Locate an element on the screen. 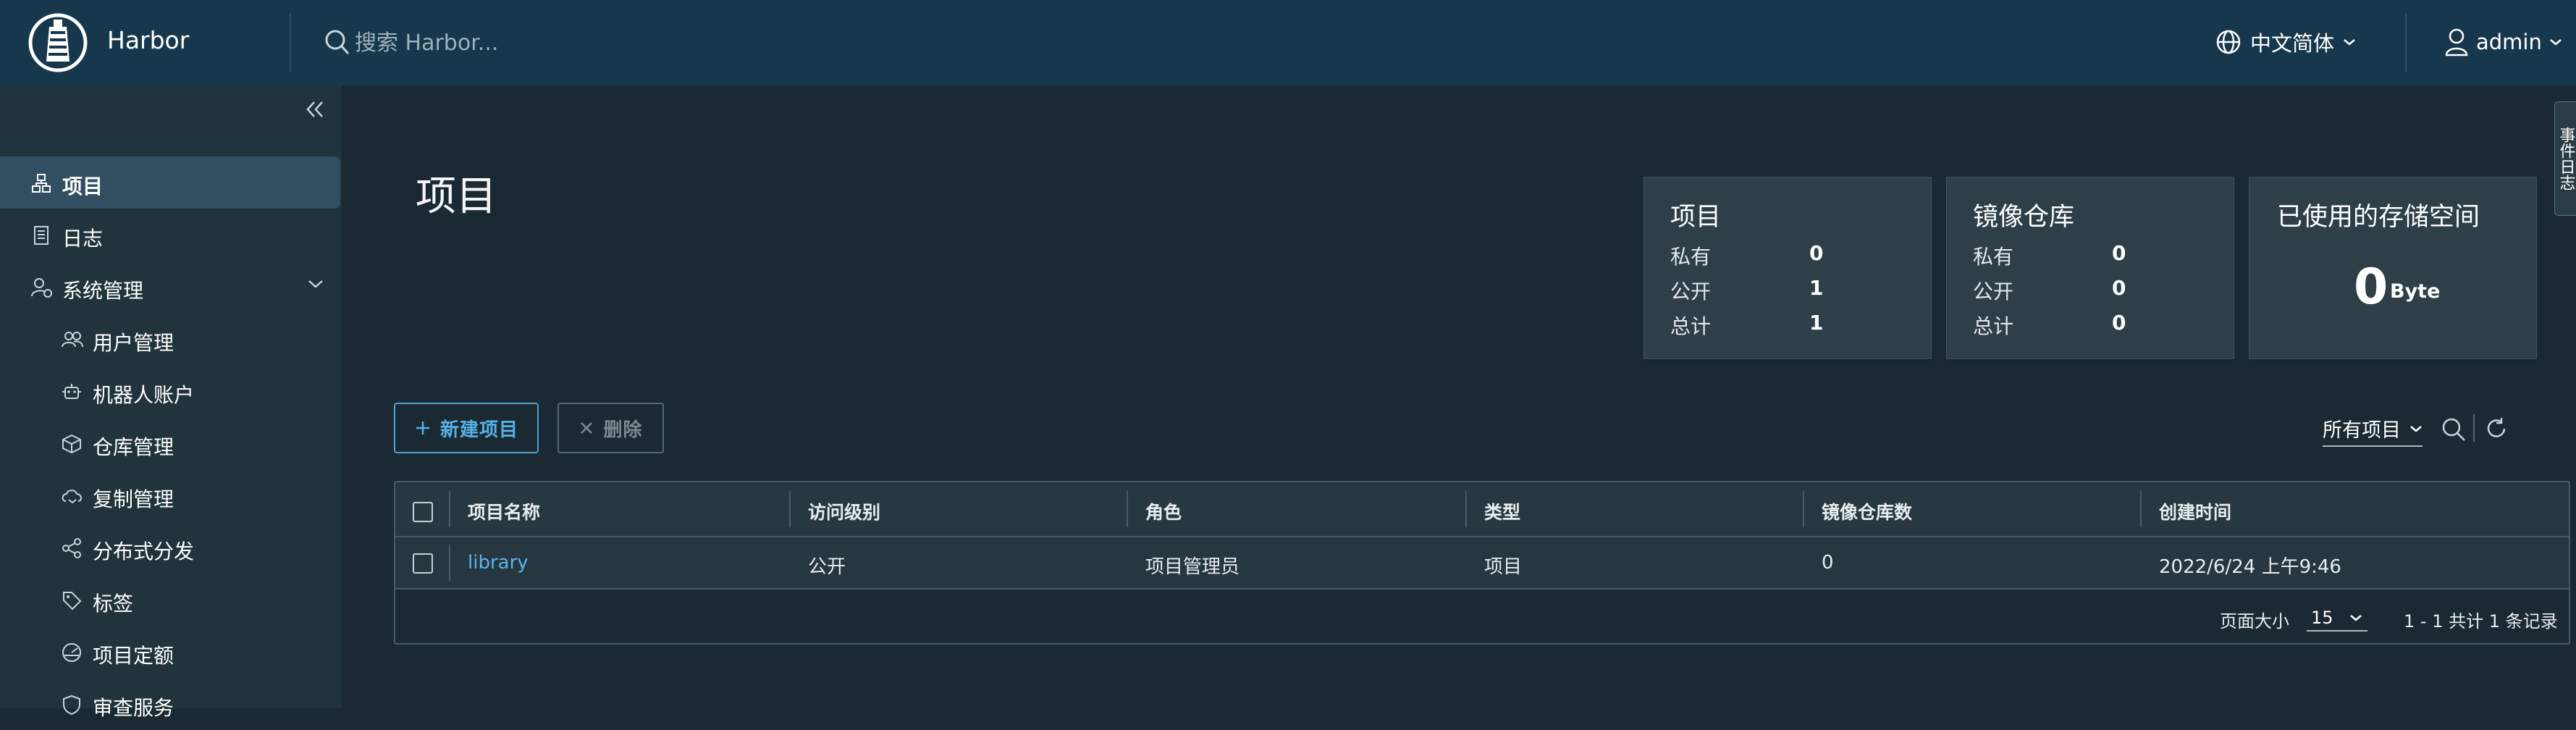  sidebar-item-registries: 仓库管理 is located at coordinates (171, 443).